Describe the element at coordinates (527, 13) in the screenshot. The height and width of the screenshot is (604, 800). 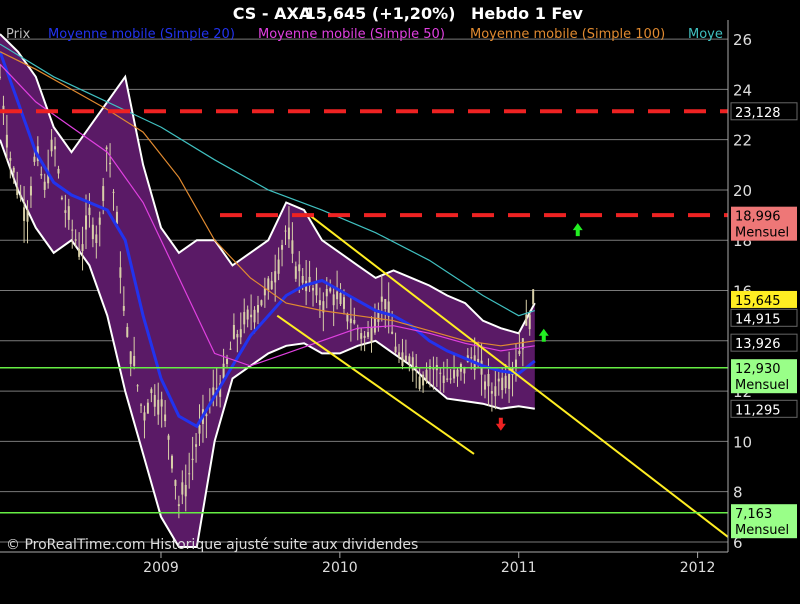
I see `chart-period: Hebdo 1 Fev` at that location.